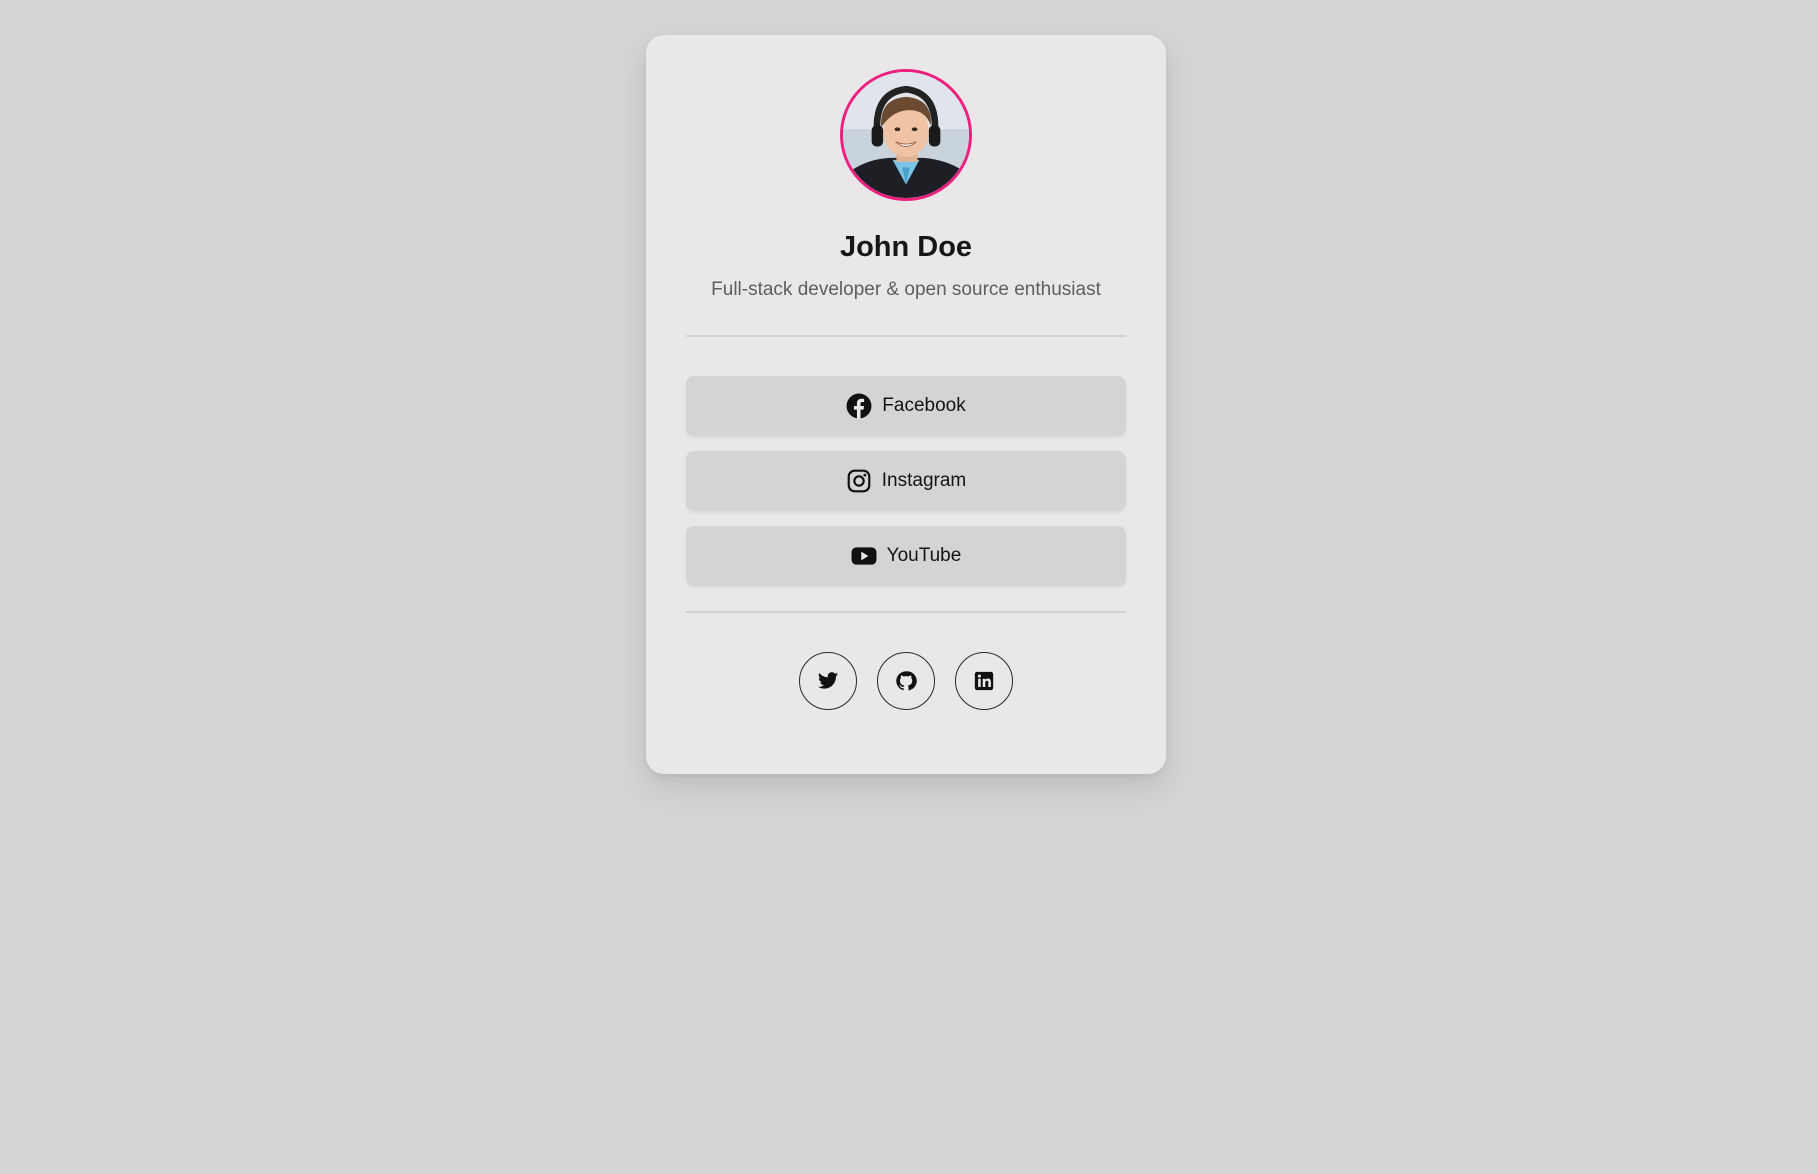  I want to click on twitter-icon, so click(828, 680).